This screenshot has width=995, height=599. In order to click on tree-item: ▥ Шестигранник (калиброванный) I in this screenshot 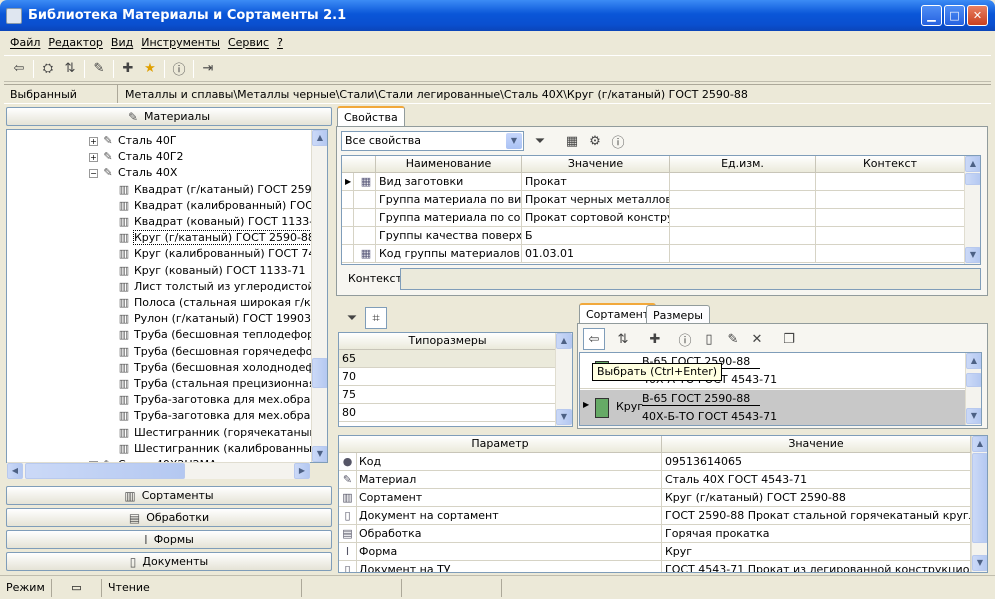, I will do `click(222, 449)`.